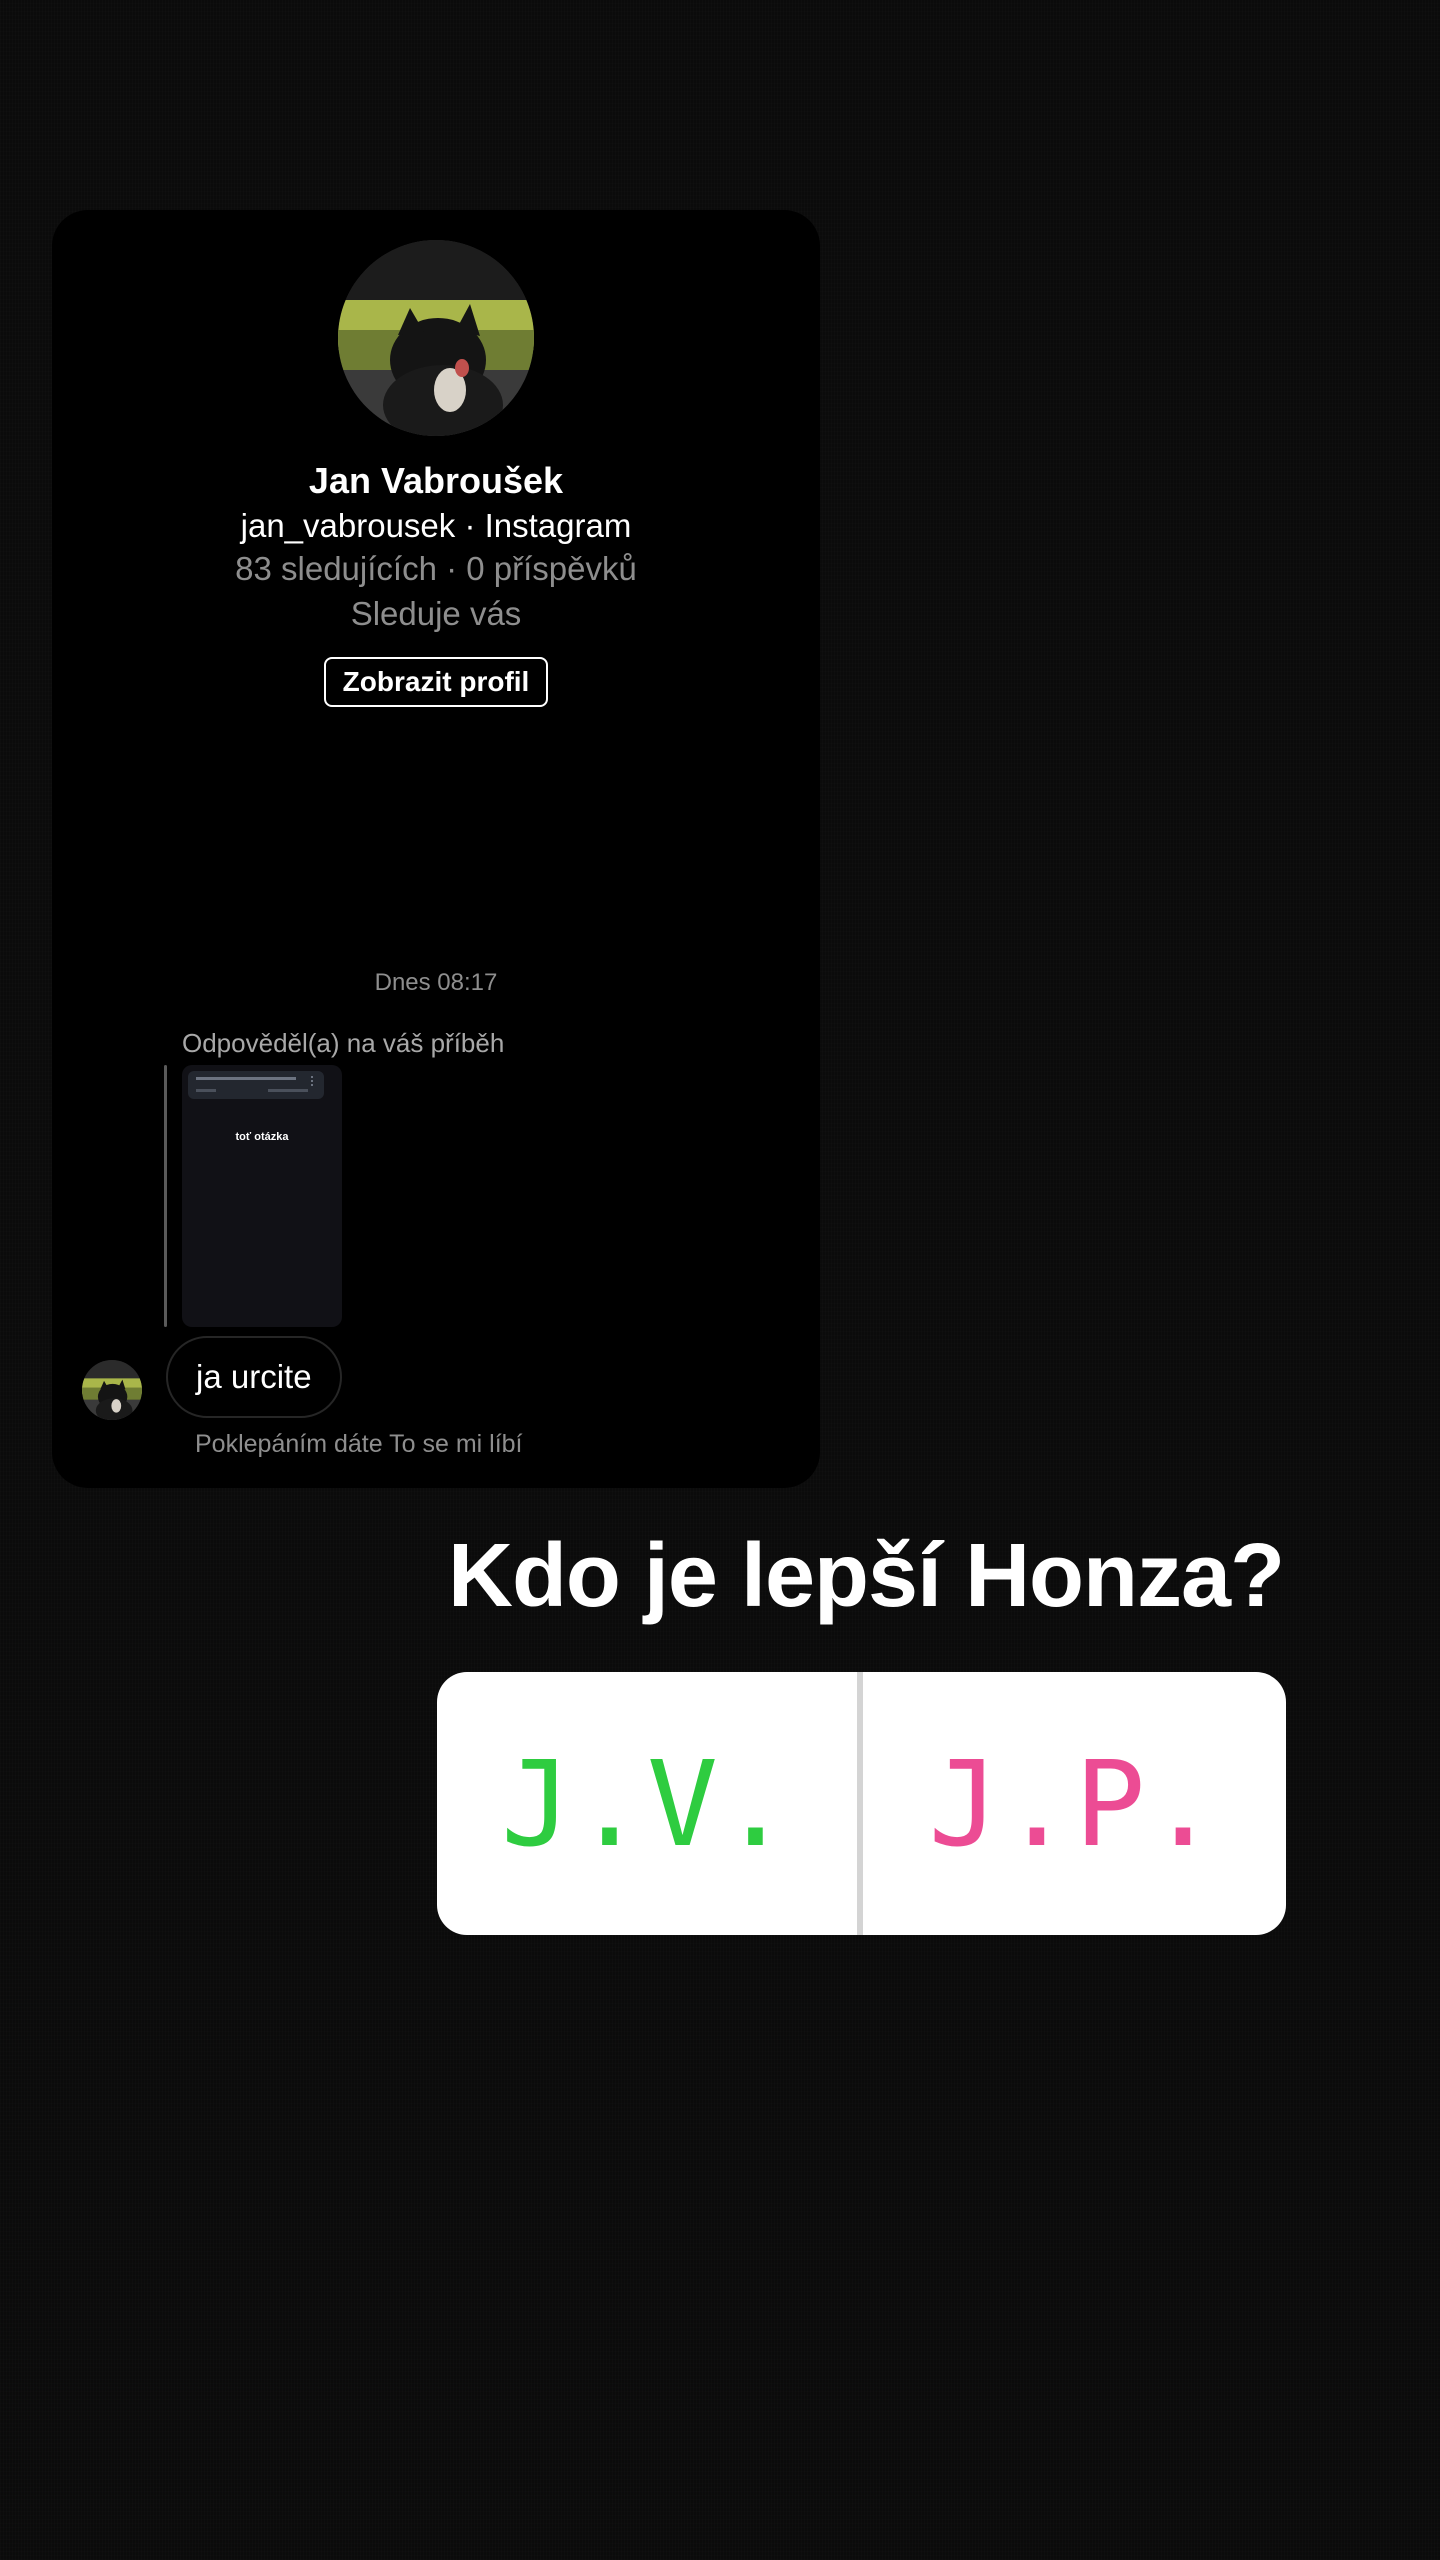  I want to click on story-thumbnail: toť otázka, so click(262, 1196).